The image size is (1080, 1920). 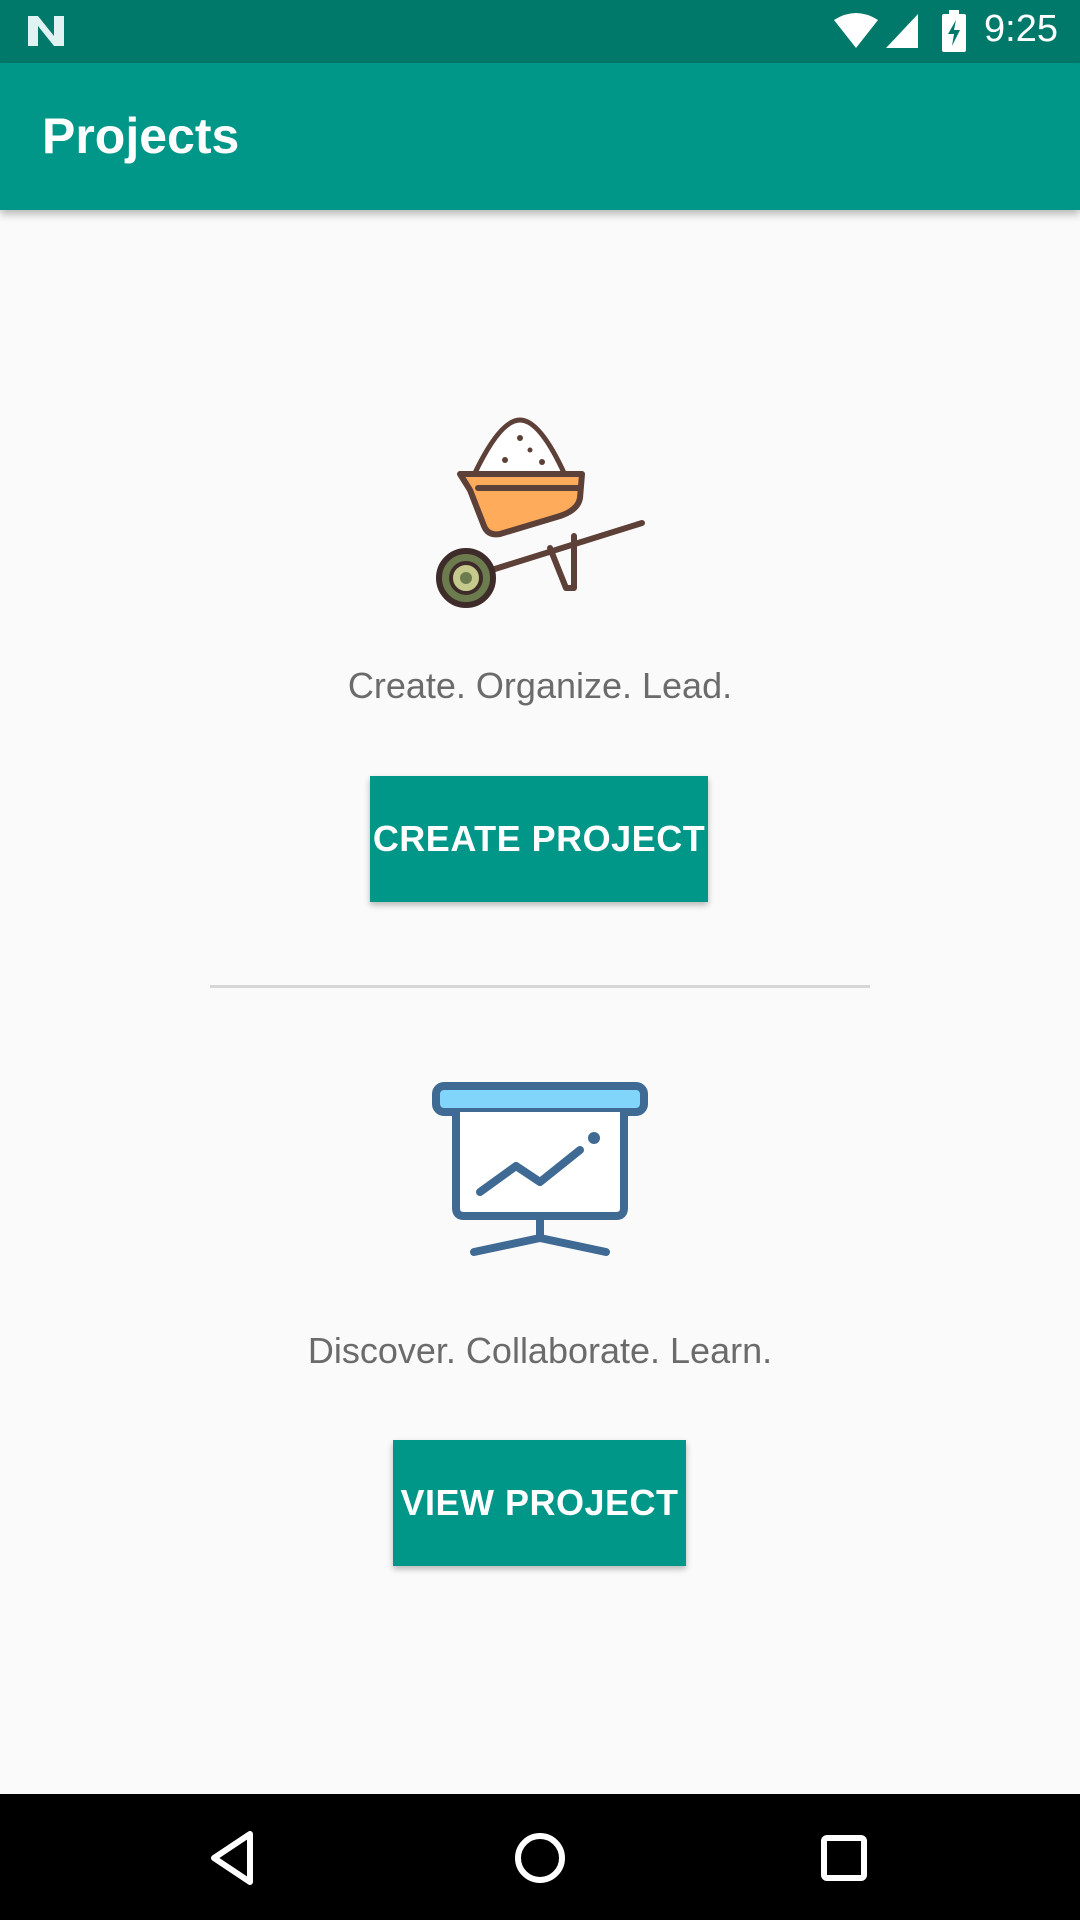 I want to click on status-bar: 9:25, so click(x=540, y=31).